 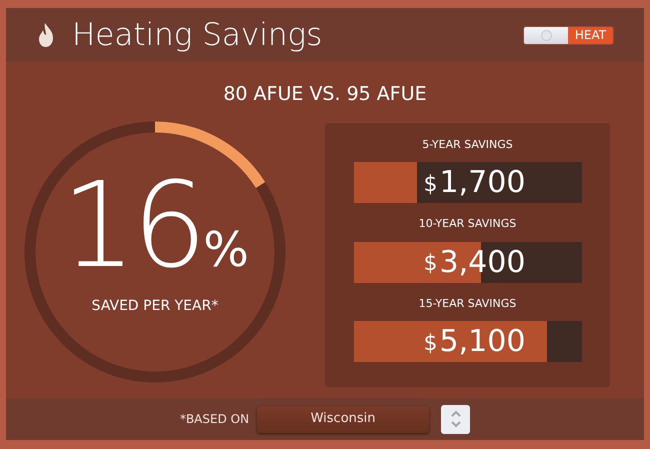 What do you see at coordinates (590, 35) in the screenshot?
I see `toggle-label: HEAT` at bounding box center [590, 35].